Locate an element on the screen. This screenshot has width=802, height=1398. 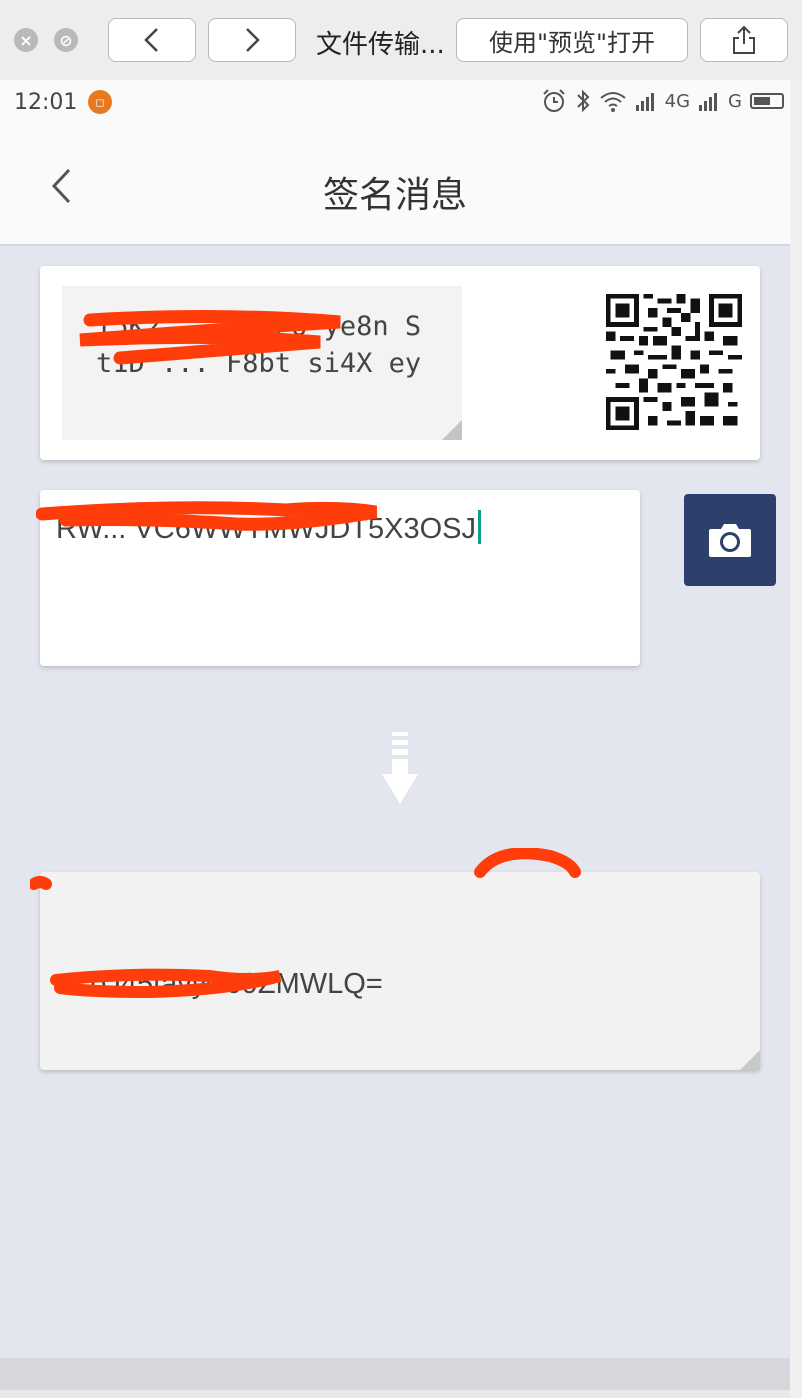
close-icon: × is located at coordinates (26, 40).